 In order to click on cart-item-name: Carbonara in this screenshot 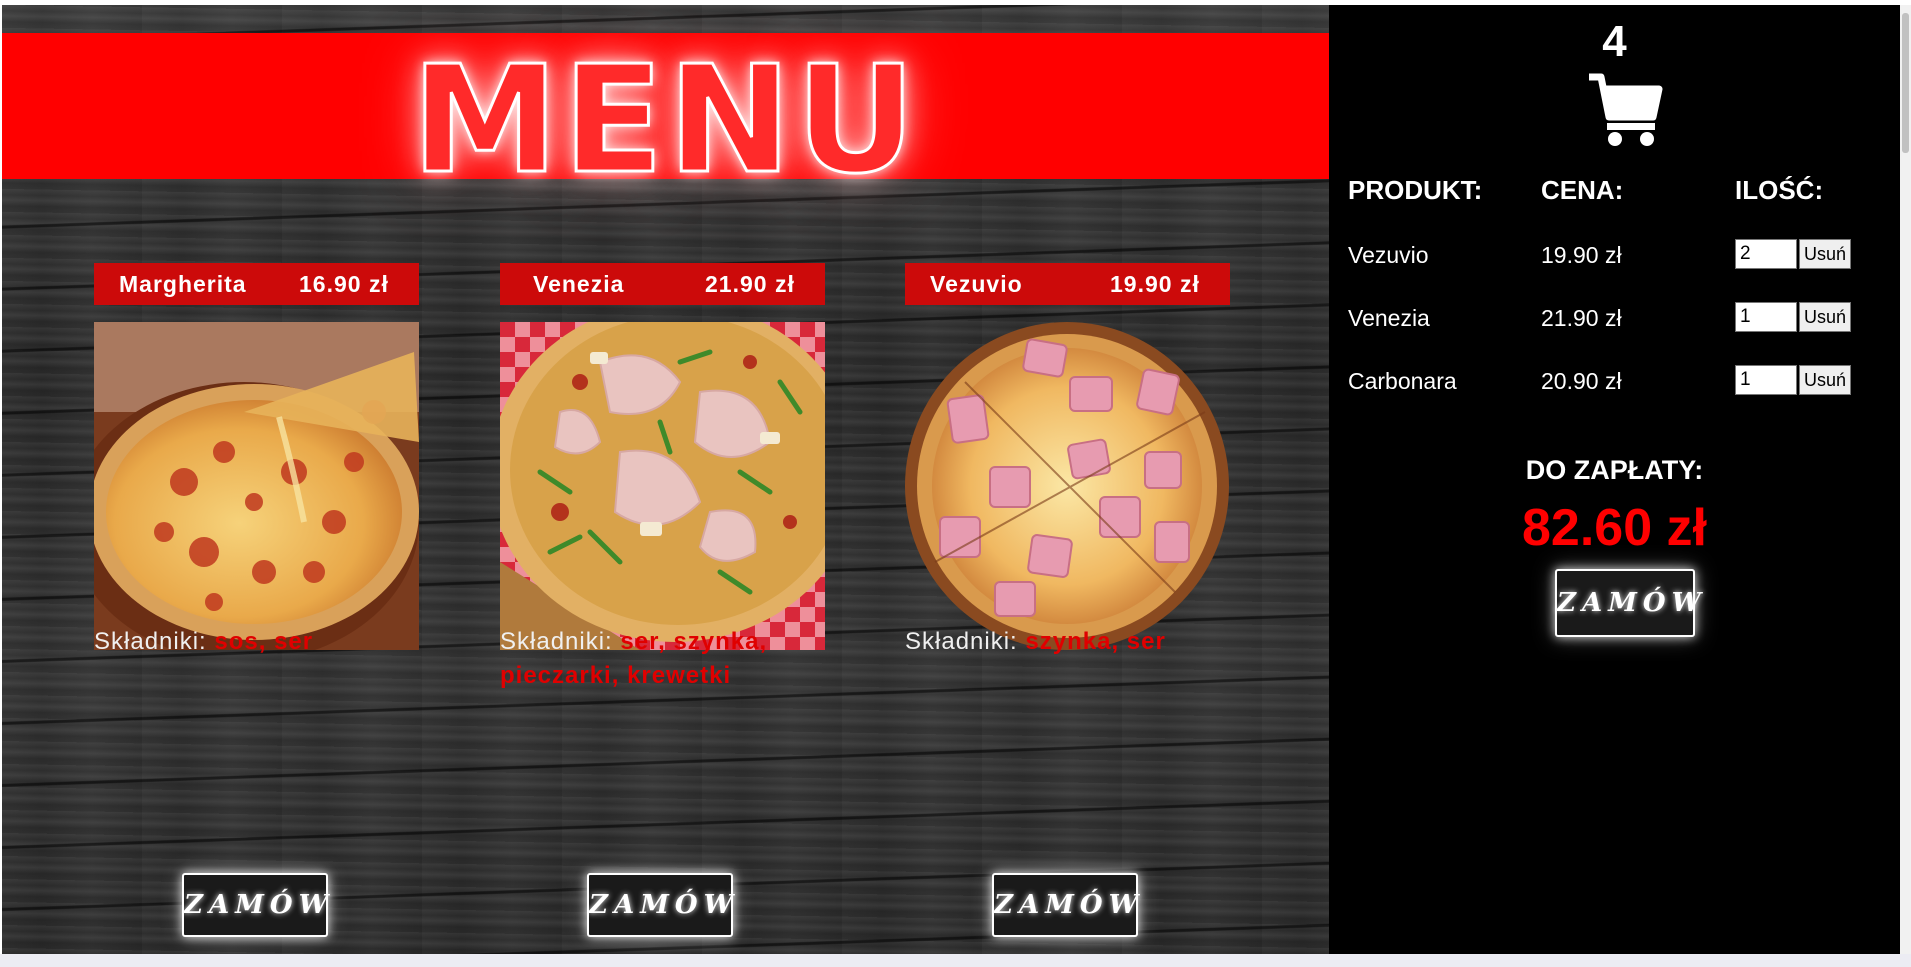, I will do `click(1402, 381)`.